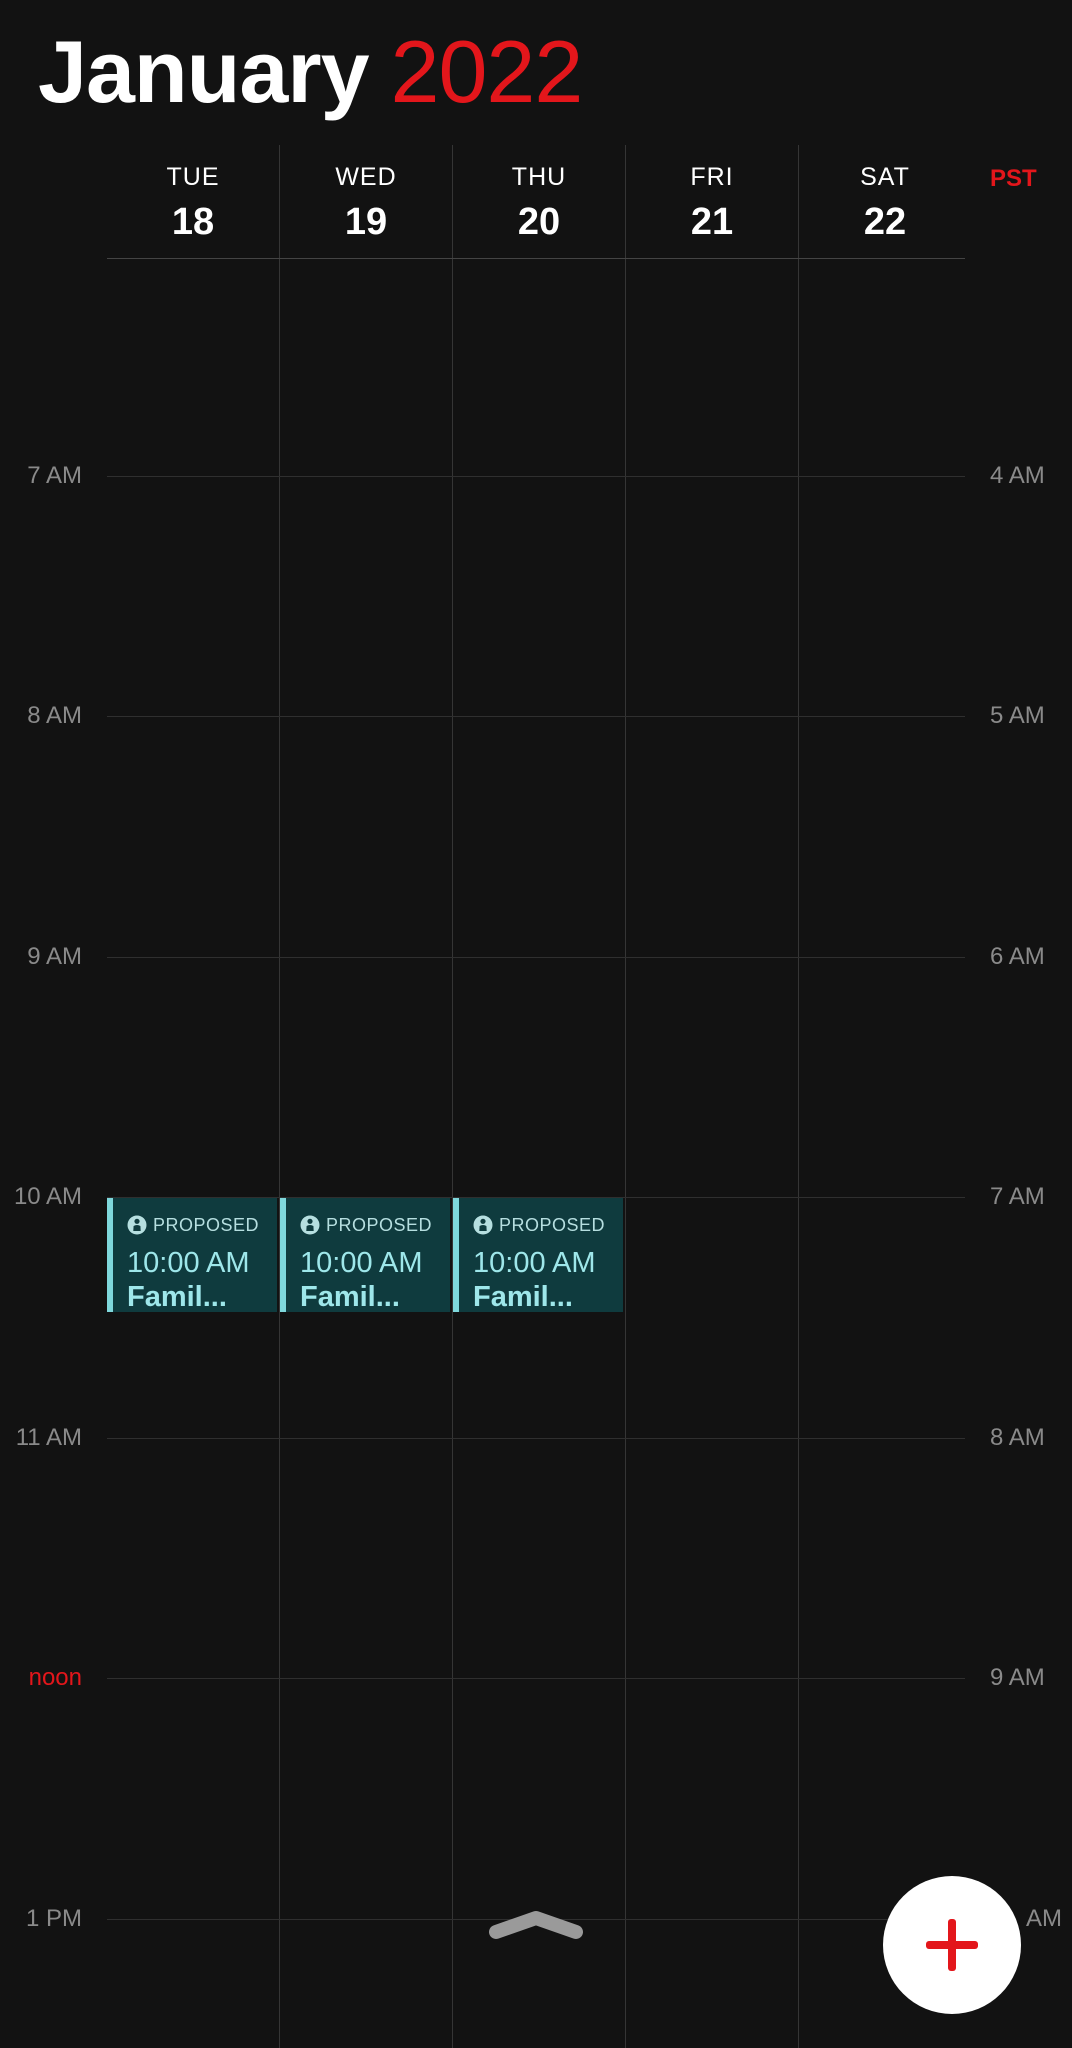  I want to click on day-of-week: TUE, so click(193, 177).